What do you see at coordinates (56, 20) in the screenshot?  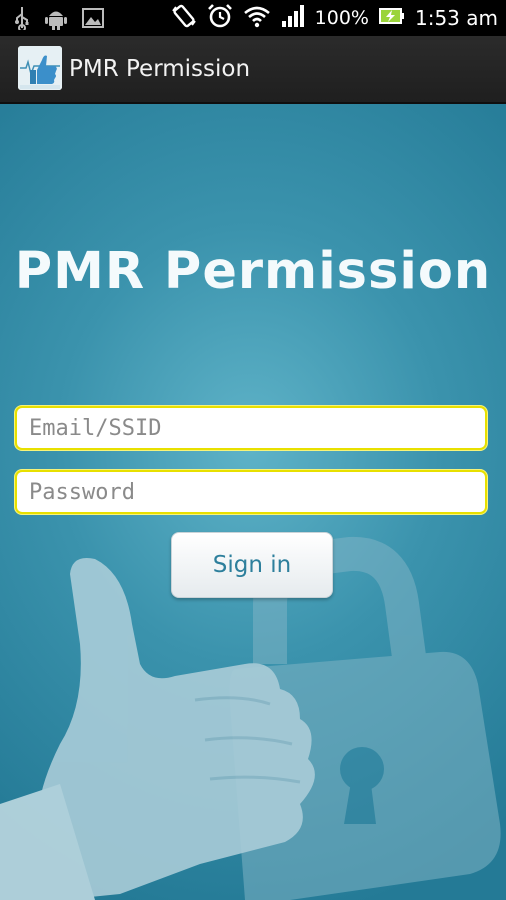 I see `android-debug-icon` at bounding box center [56, 20].